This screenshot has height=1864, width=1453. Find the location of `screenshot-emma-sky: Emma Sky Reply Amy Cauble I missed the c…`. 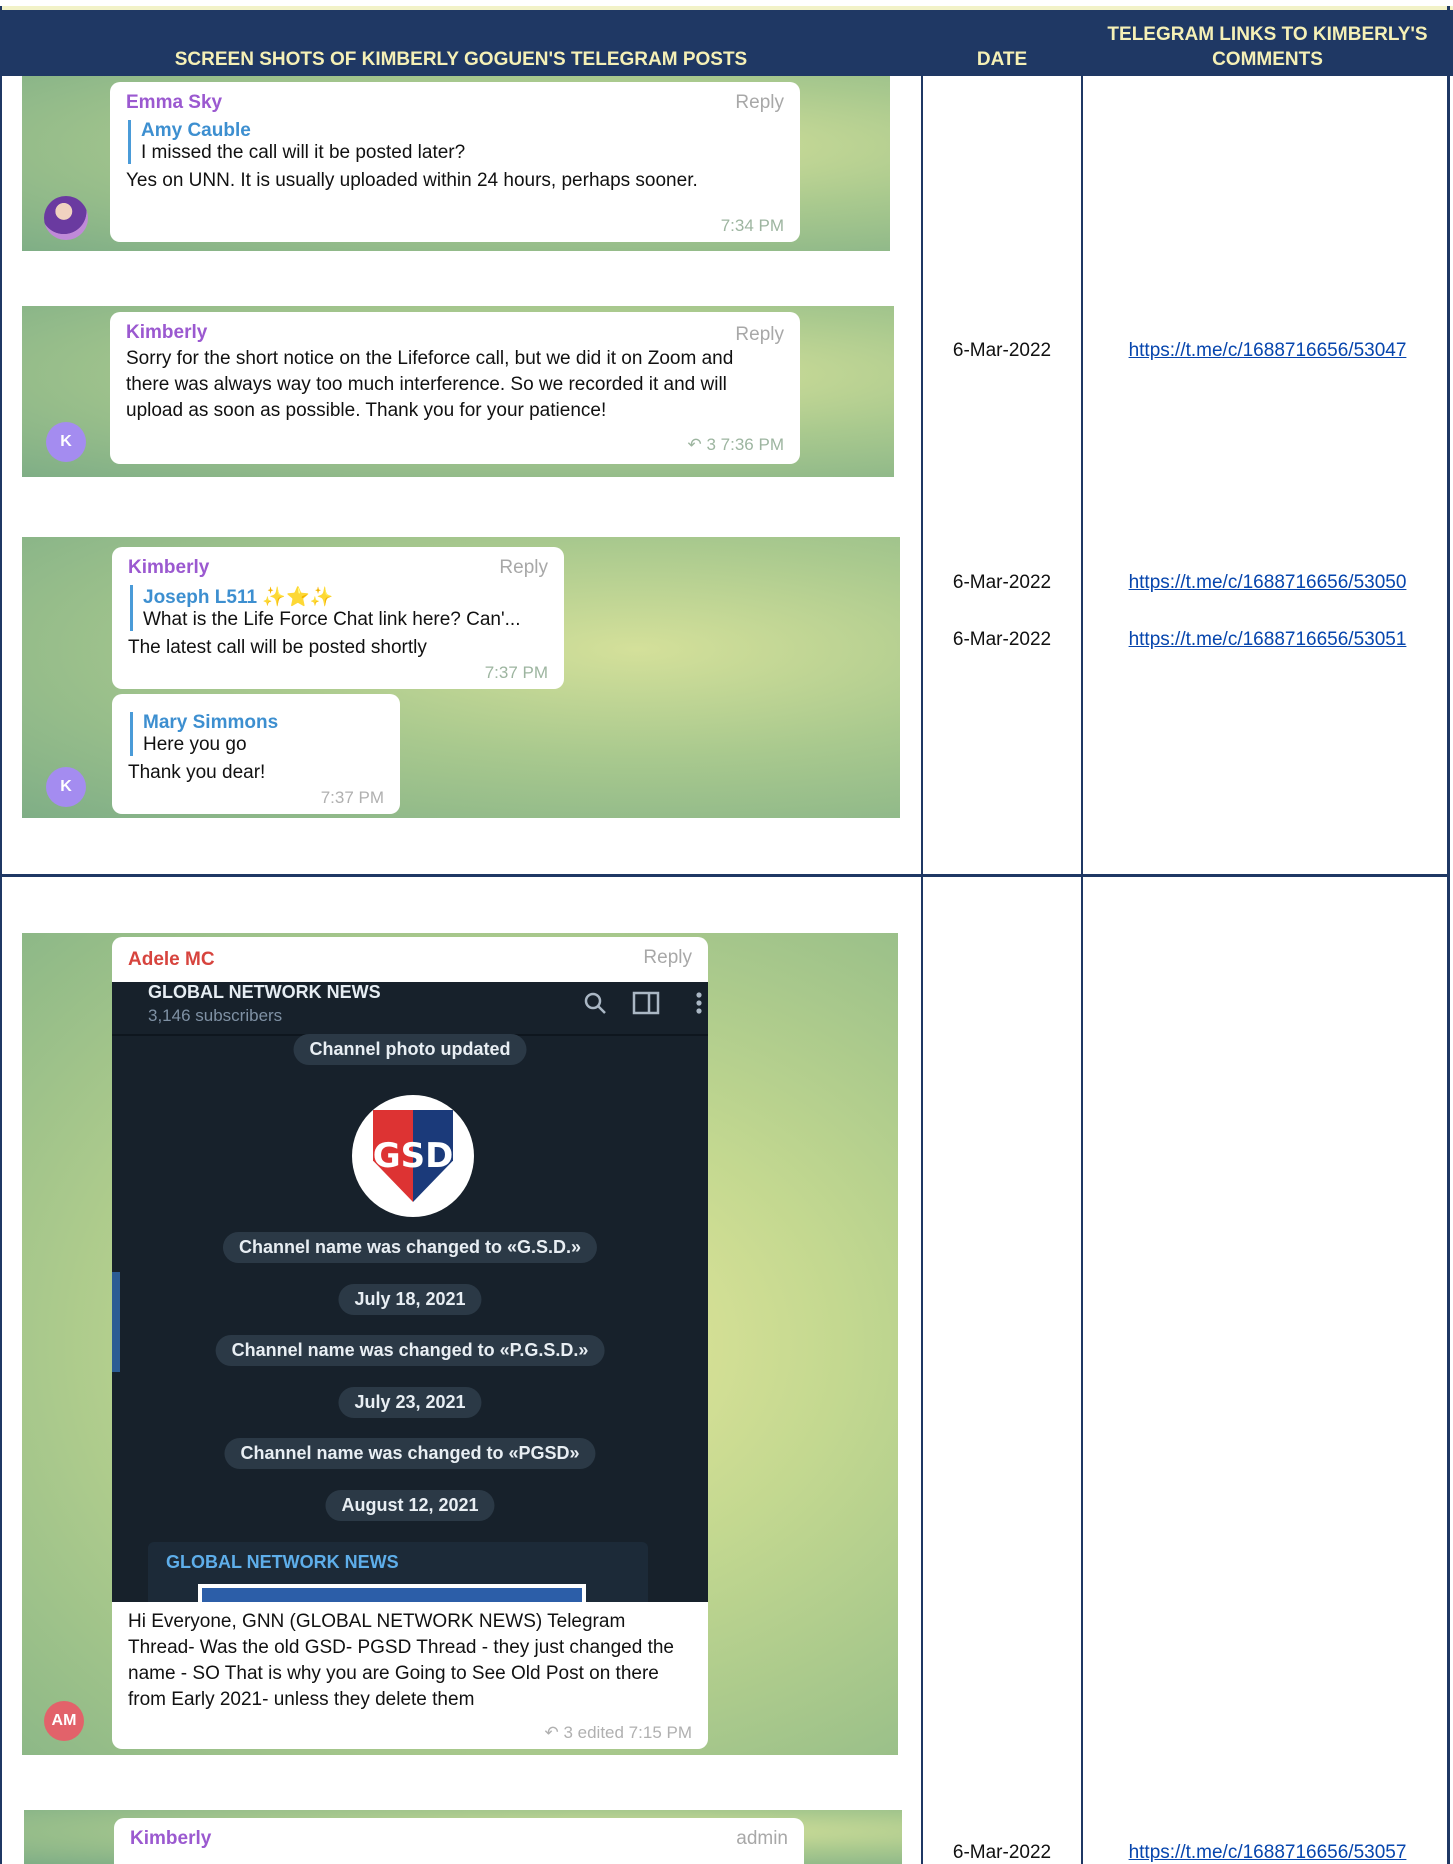

screenshot-emma-sky: Emma Sky Reply Amy Cauble I missed the c… is located at coordinates (456, 163).